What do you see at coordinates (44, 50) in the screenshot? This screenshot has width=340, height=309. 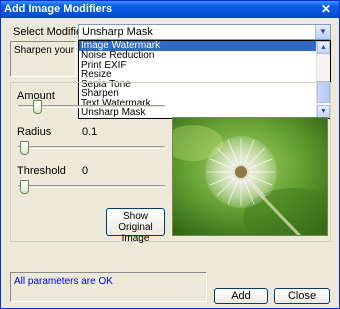 I see `modifier-description: Sharpen your image` at bounding box center [44, 50].